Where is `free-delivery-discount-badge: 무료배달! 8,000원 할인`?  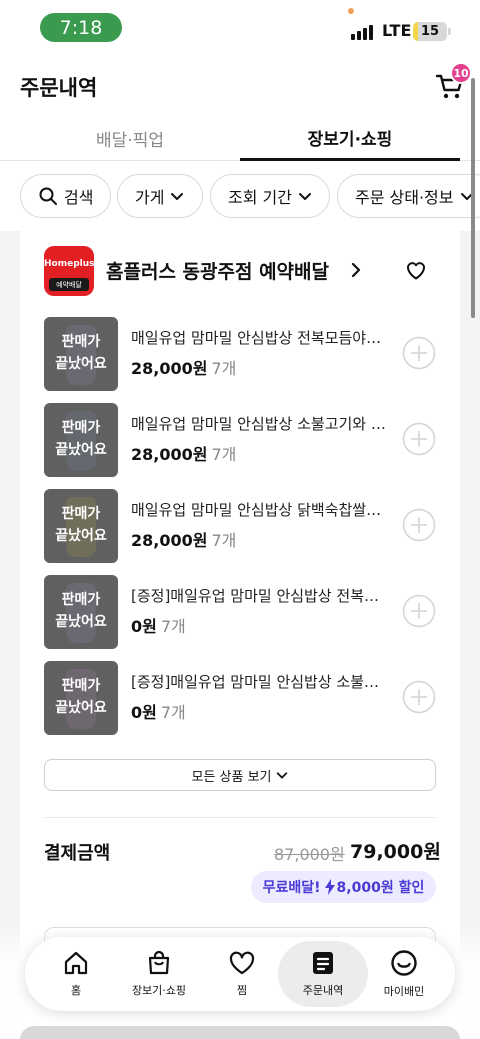
free-delivery-discount-badge: 무료배달! 8,000원 할인 is located at coordinates (343, 887).